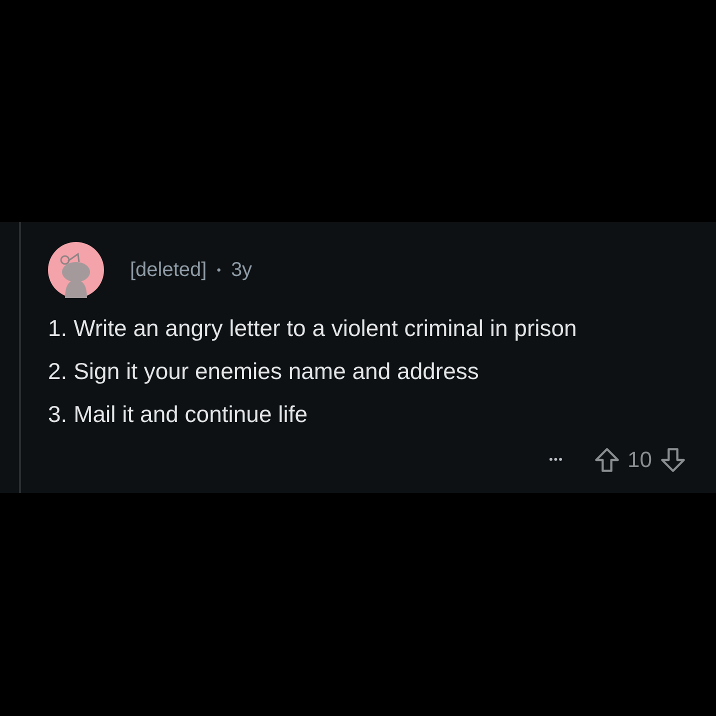 This screenshot has width=716, height=716. I want to click on comment-text: 1. Write an angry letter to a violent criminal in prison, so click(313, 328).